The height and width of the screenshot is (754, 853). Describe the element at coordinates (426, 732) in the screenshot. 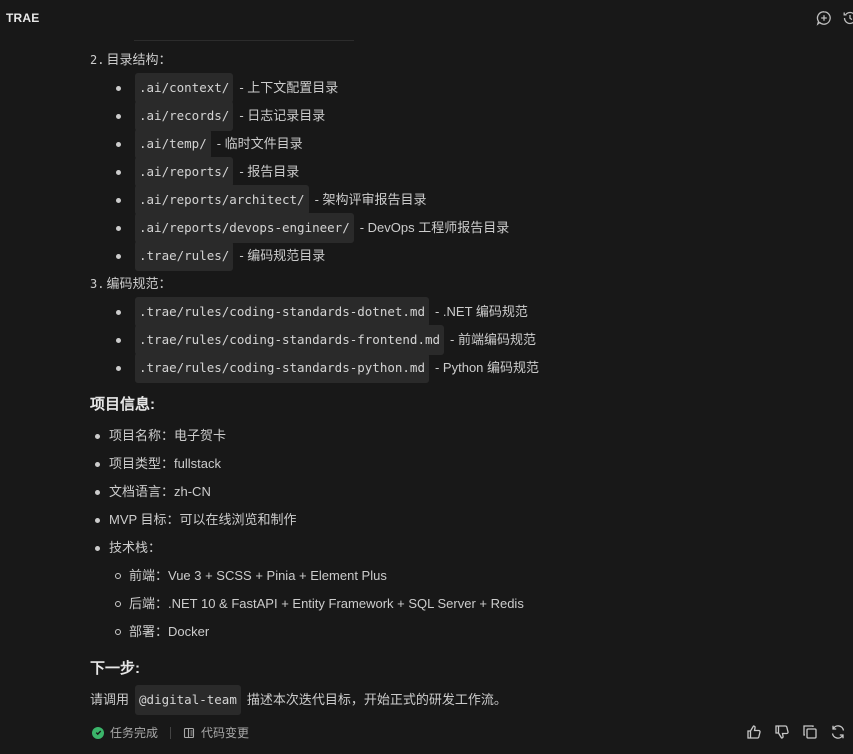

I see `message-footer: 任务完成 代码变更` at that location.